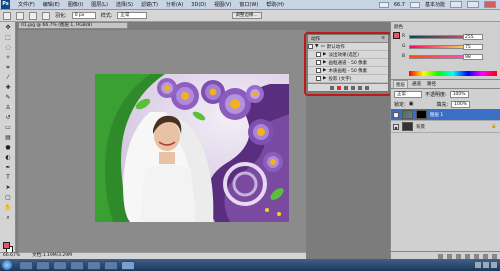  Describe the element at coordinates (8, 97) in the screenshot. I see `brush-tool-icon: ✎` at that location.